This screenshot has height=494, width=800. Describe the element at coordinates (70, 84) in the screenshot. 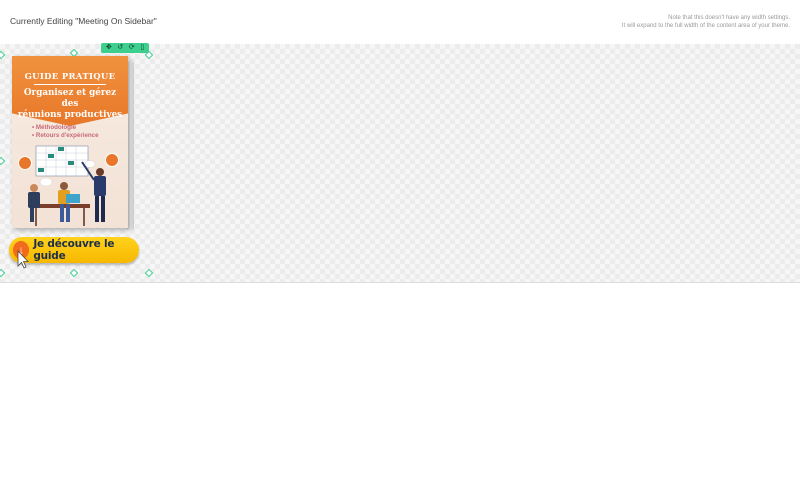

I see `cover-divider` at that location.